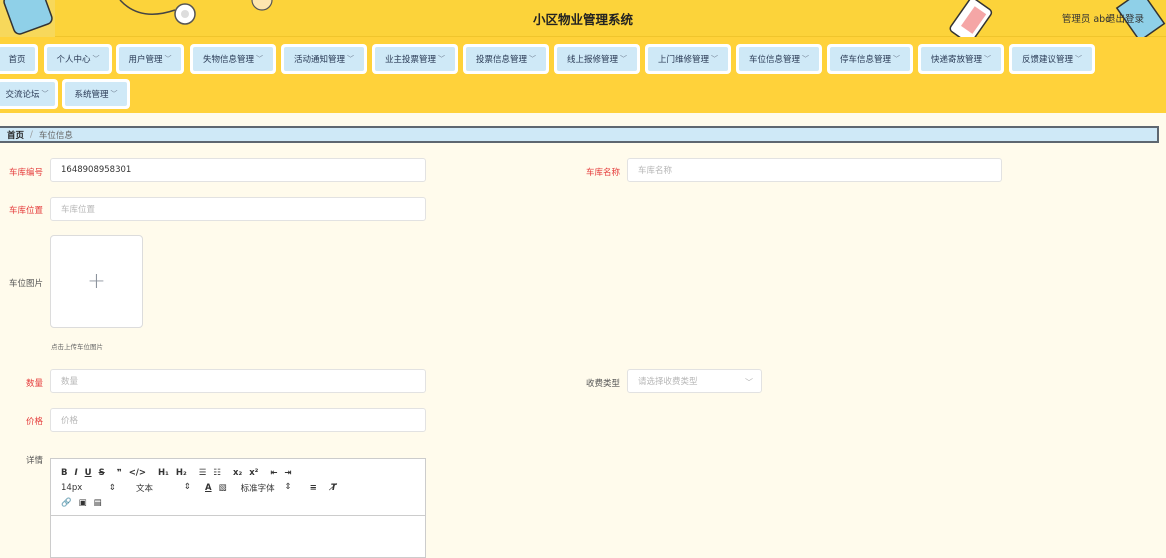  I want to click on fee-type-label: 收费类型, so click(602, 384).